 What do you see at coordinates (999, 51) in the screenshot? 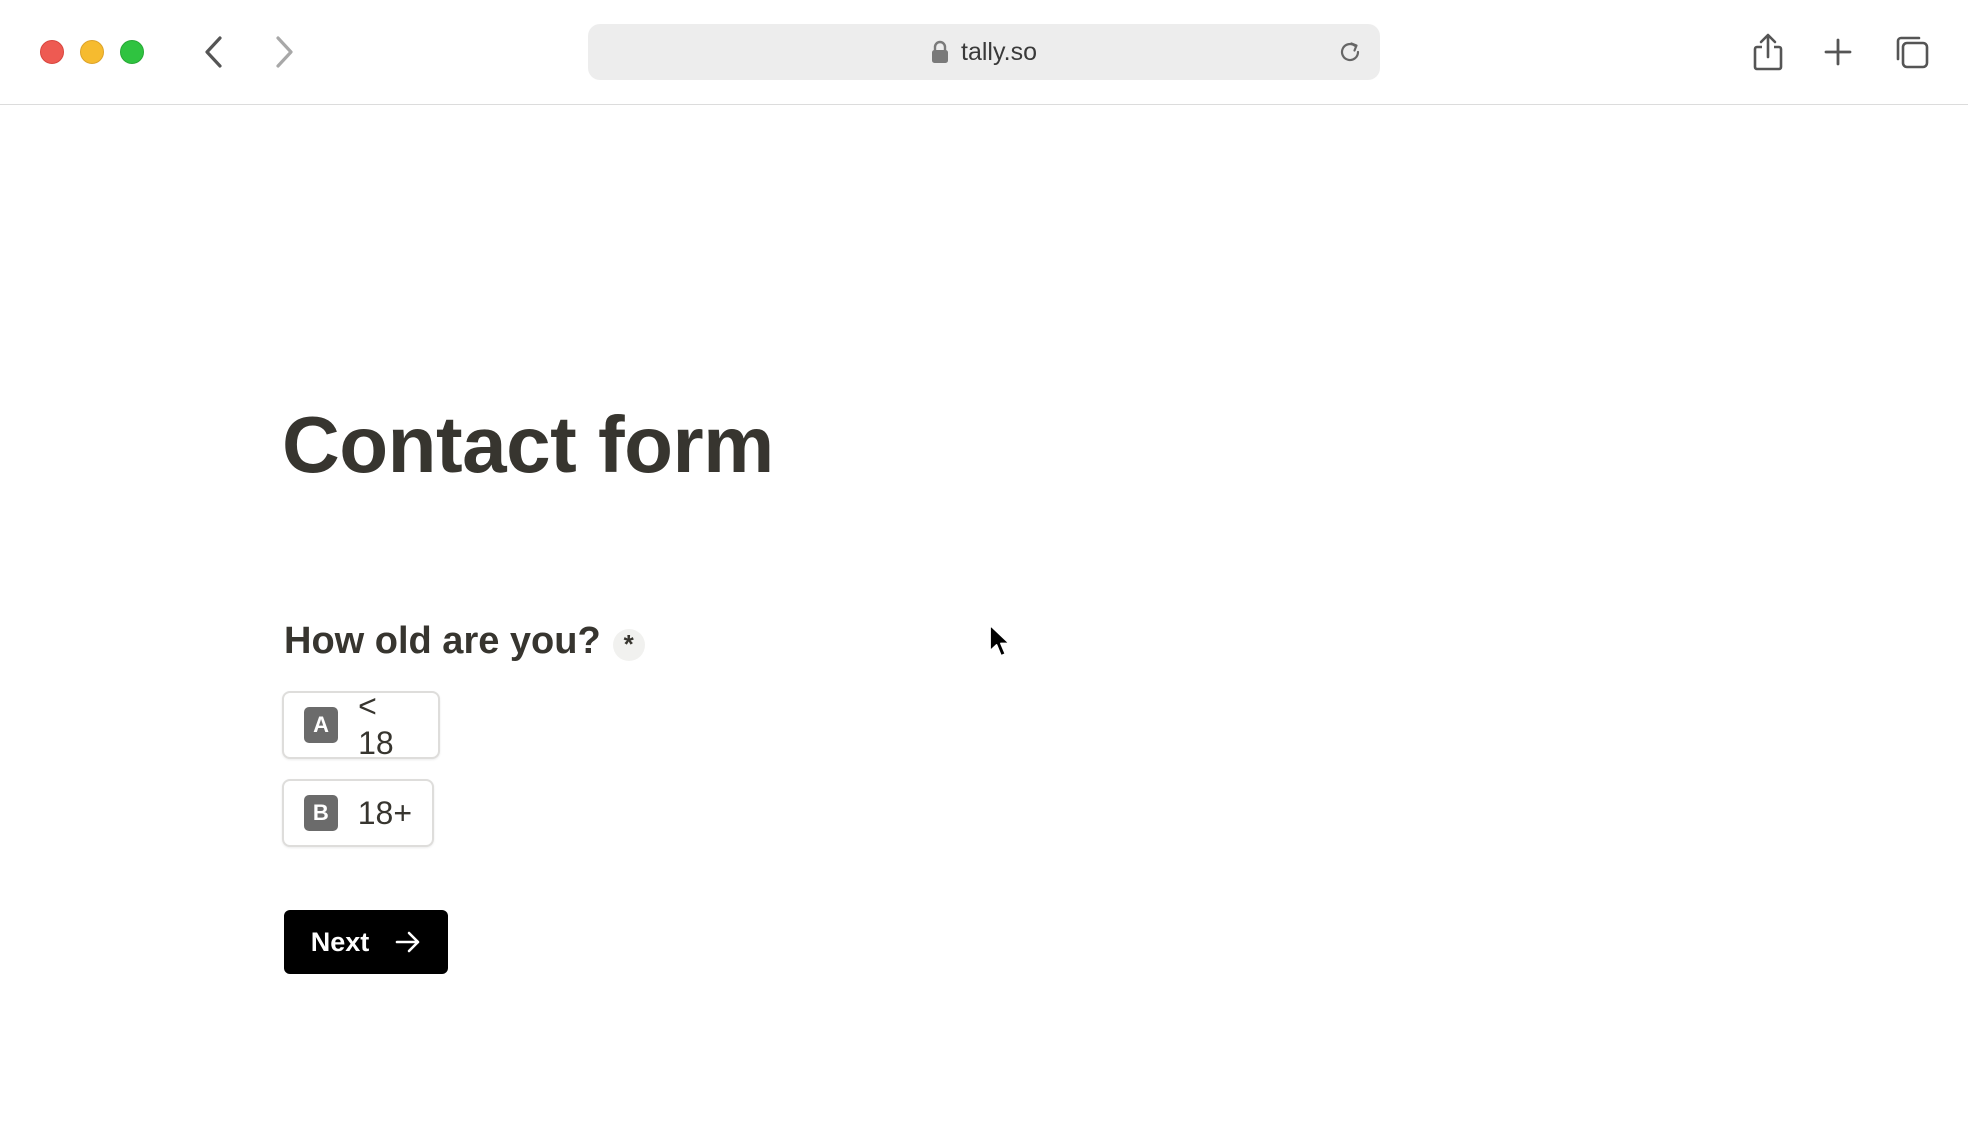
I see `url-text: tally.so` at bounding box center [999, 51].